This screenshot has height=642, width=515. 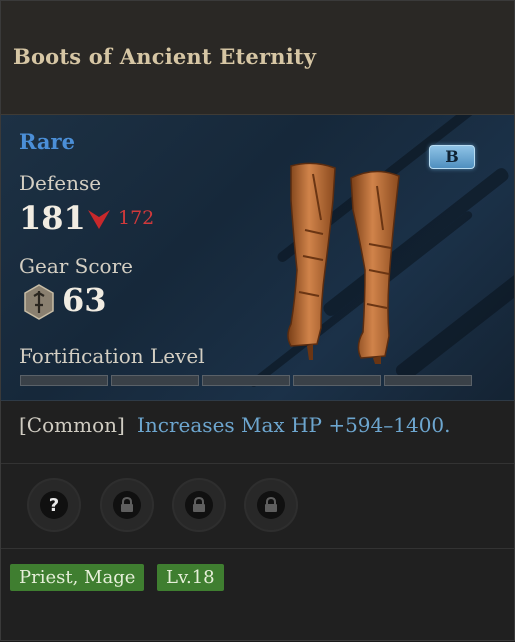 What do you see at coordinates (72, 425) in the screenshot?
I see `effect-tier-label: [Common]` at bounding box center [72, 425].